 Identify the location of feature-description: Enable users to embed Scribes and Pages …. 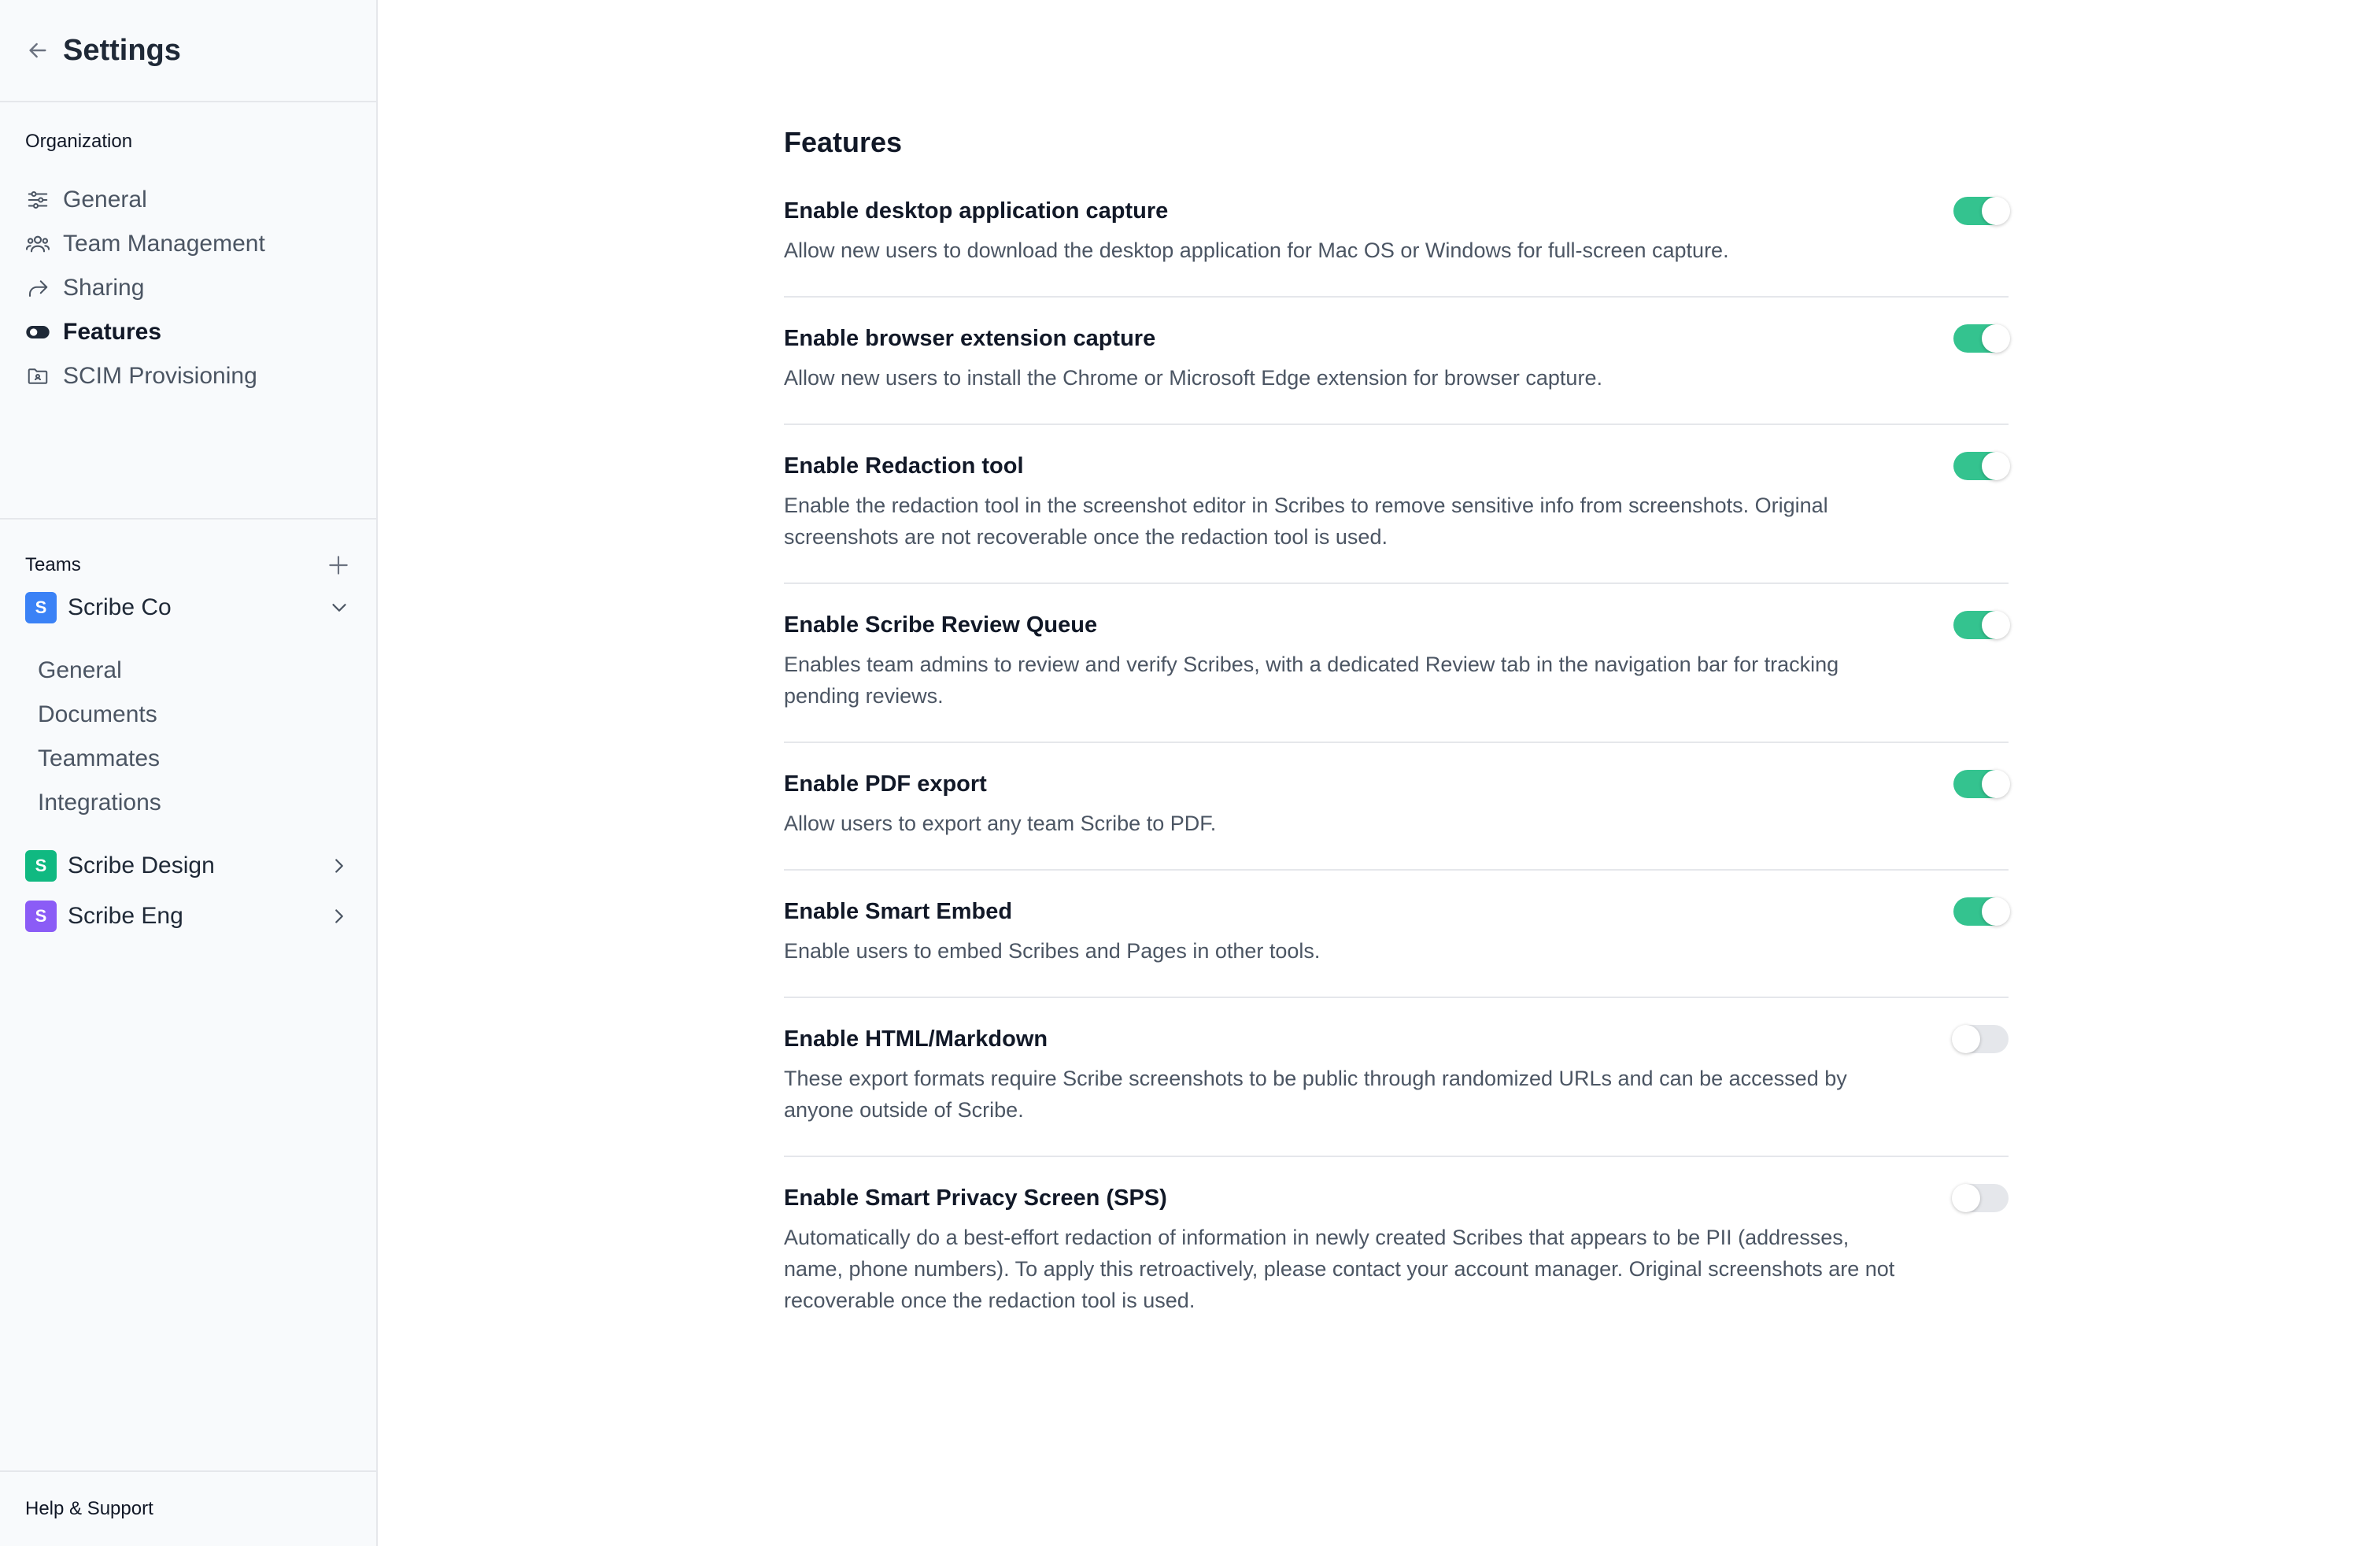
(1052, 951).